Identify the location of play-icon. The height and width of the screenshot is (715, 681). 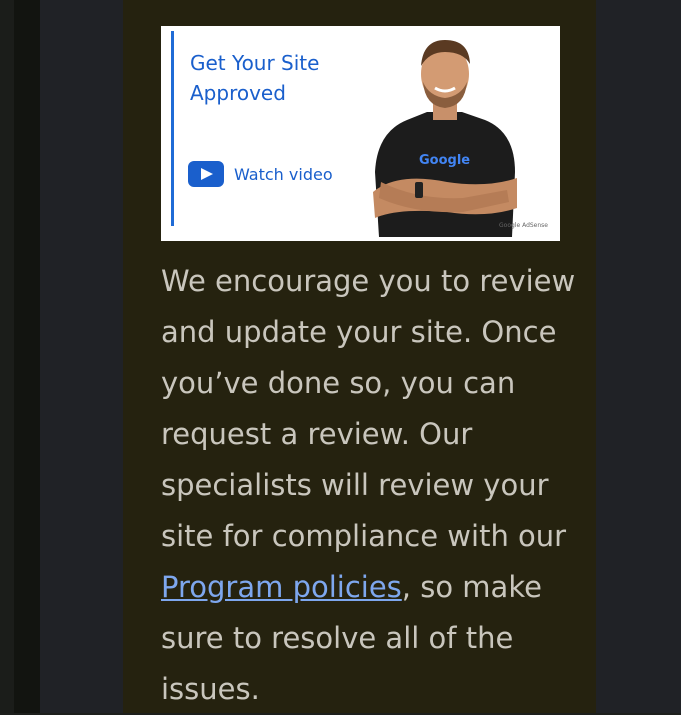
(206, 174).